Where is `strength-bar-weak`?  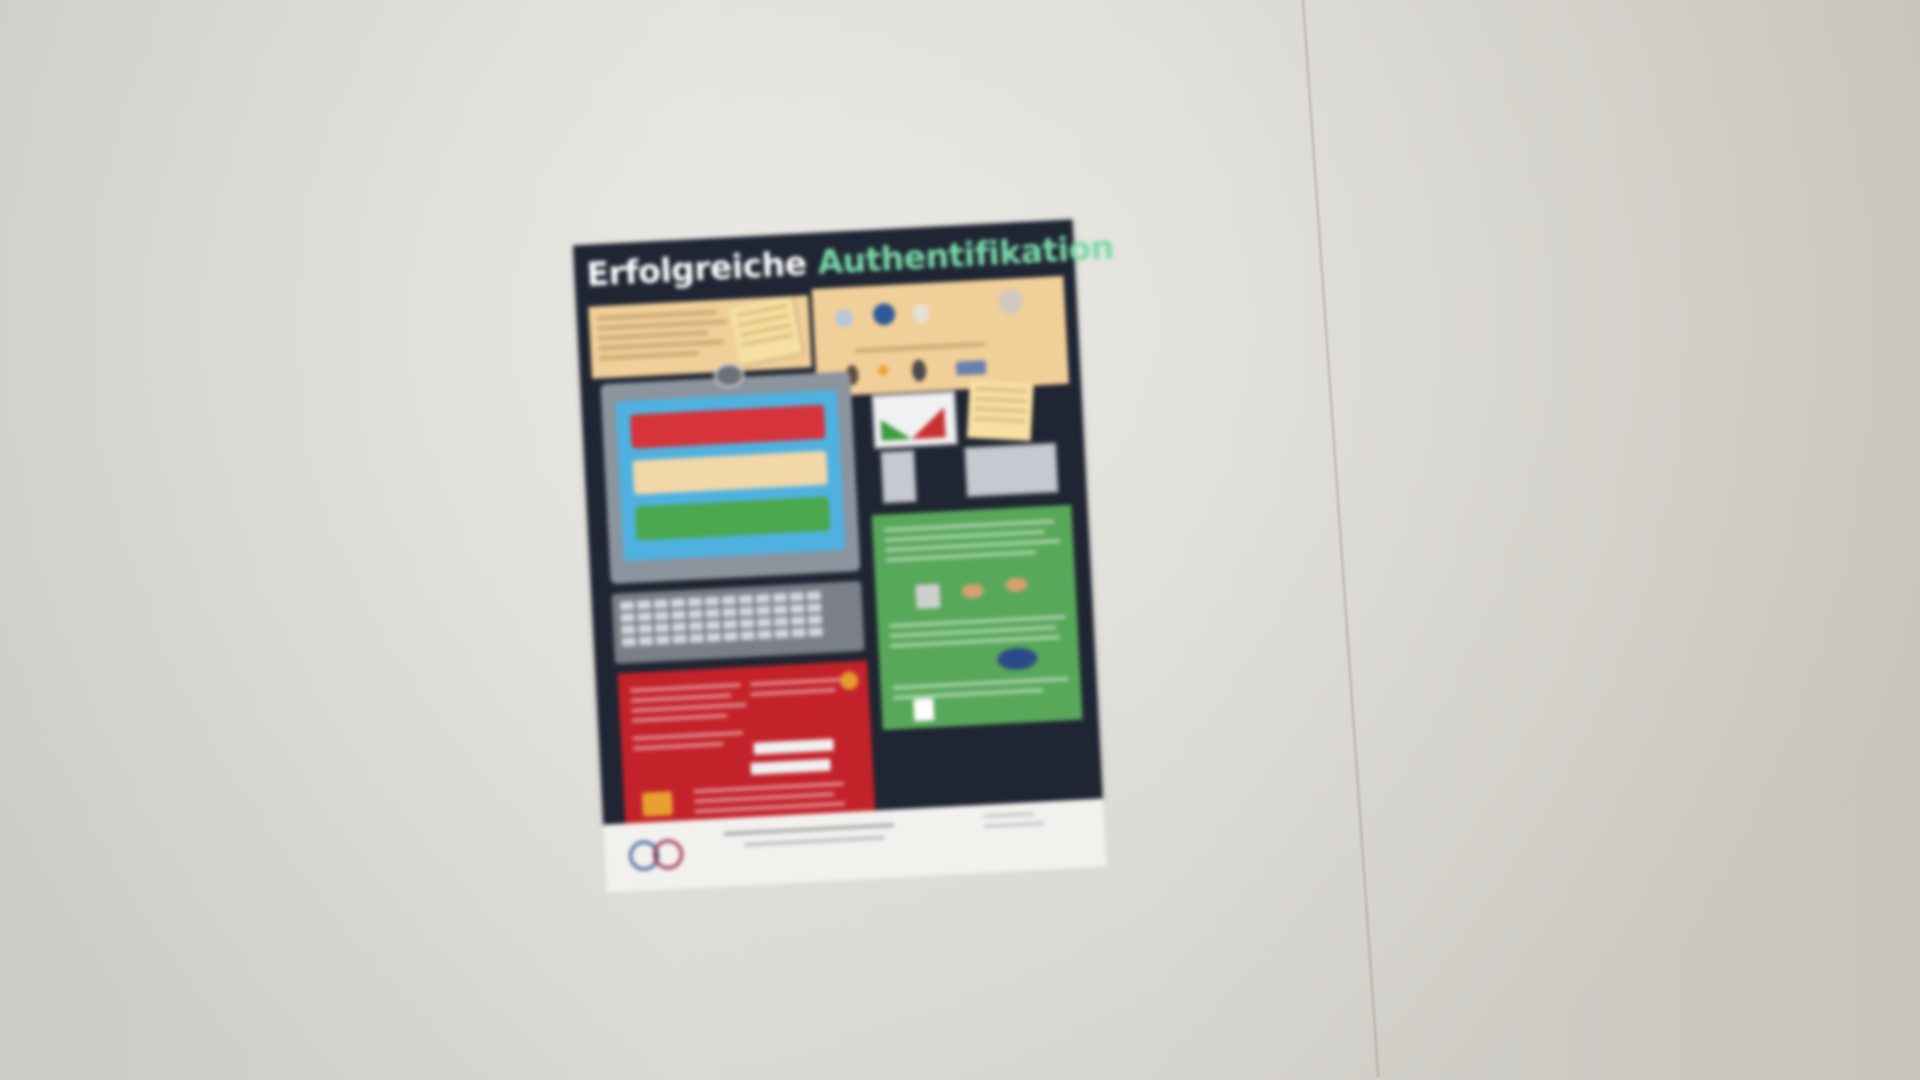
strength-bar-weak is located at coordinates (728, 426).